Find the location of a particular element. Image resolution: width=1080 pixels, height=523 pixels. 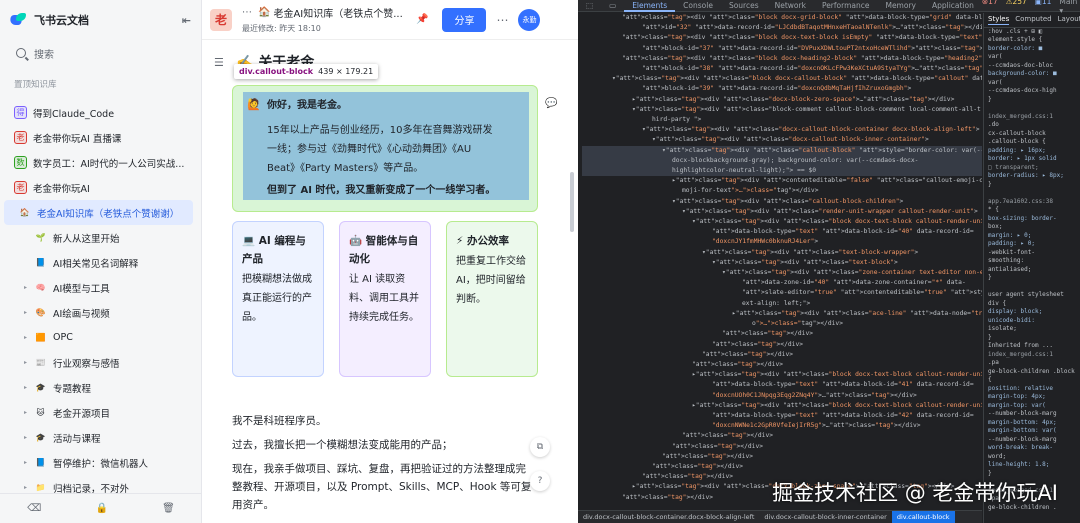

sidebar-item: 📘 AI相关常见名词解释 is located at coordinates (100, 262).